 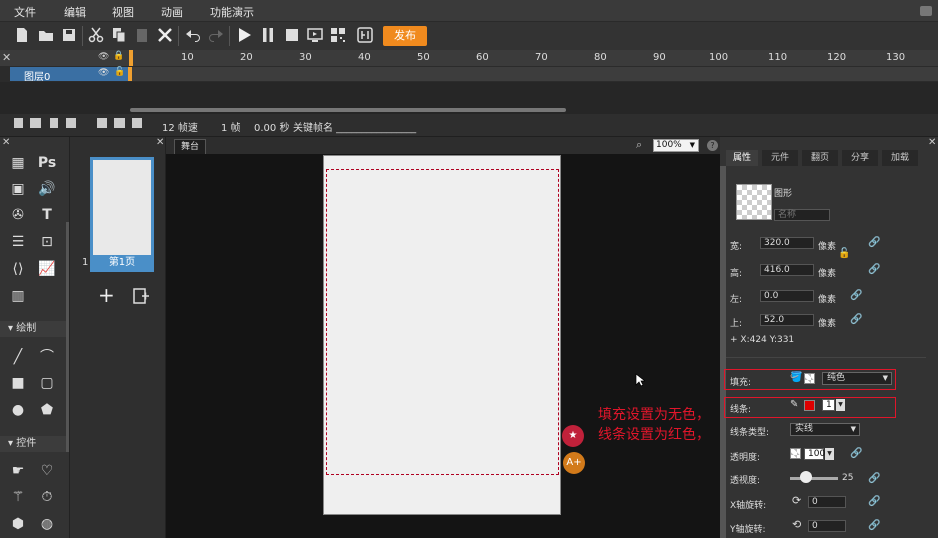 What do you see at coordinates (18, 497) in the screenshot?
I see `magic-wand-icon: ⚚` at bounding box center [18, 497].